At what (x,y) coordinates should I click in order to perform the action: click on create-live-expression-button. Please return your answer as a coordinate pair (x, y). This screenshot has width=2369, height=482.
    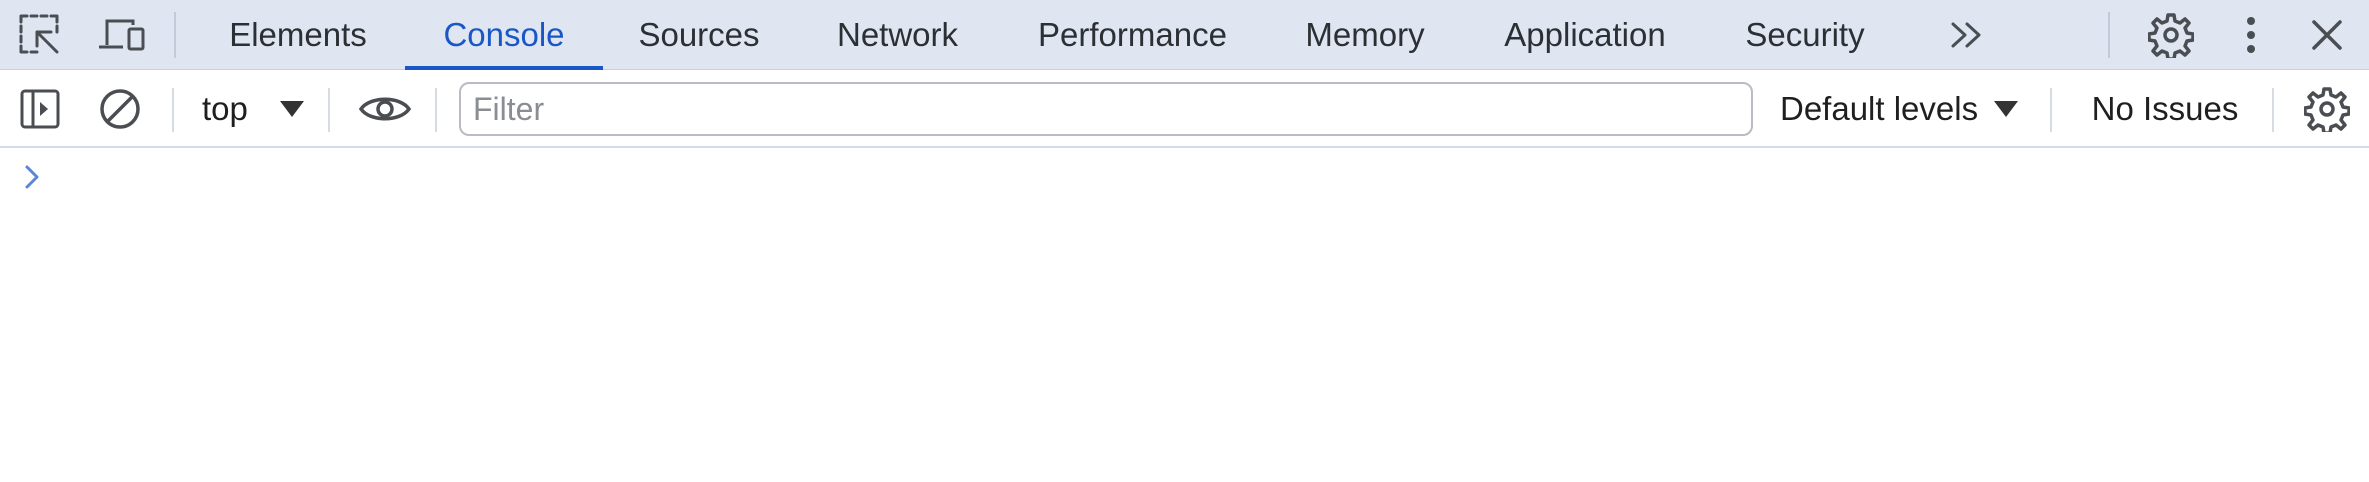
    Looking at the image, I should click on (385, 109).